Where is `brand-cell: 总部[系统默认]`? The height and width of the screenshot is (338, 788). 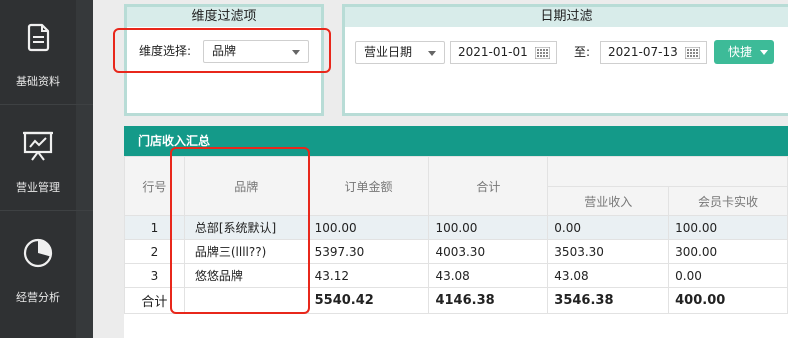
brand-cell: 总部[系统默认] is located at coordinates (246, 227).